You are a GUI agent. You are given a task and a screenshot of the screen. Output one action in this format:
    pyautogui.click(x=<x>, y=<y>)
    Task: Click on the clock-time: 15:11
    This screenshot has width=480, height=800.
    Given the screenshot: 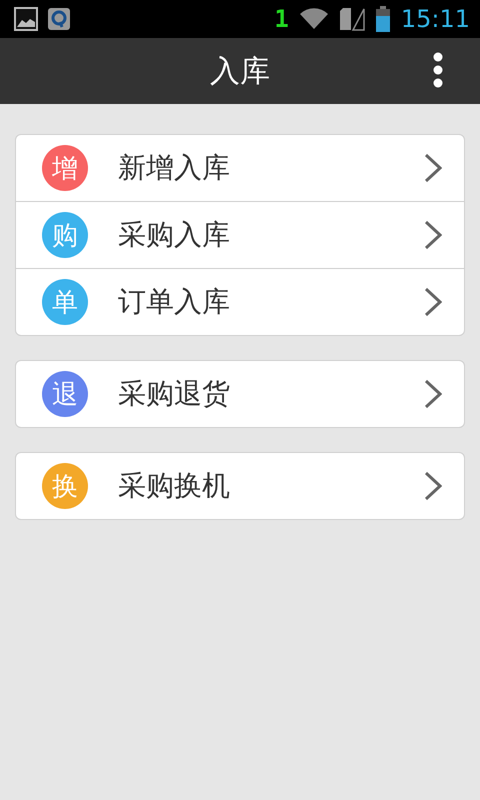 What is the action you would take?
    pyautogui.click(x=435, y=19)
    